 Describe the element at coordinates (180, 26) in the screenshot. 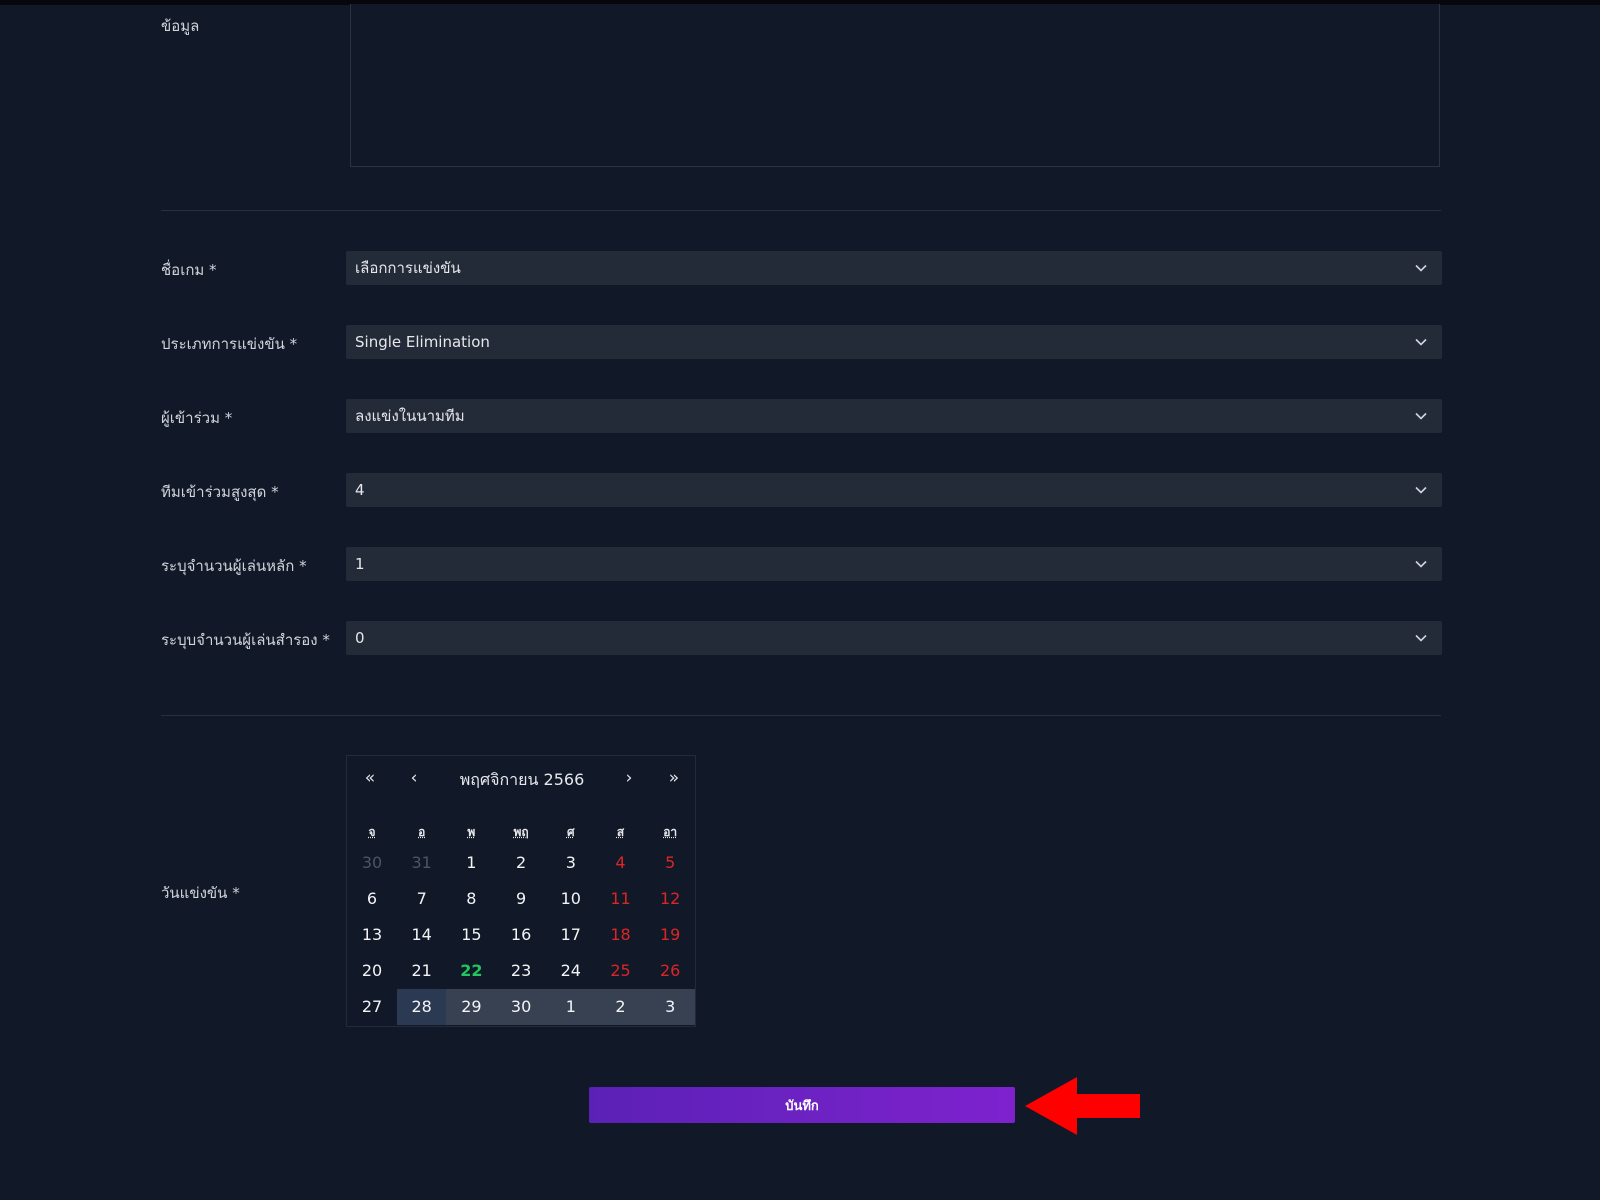

I see `info-label: ข้อมูล` at that location.